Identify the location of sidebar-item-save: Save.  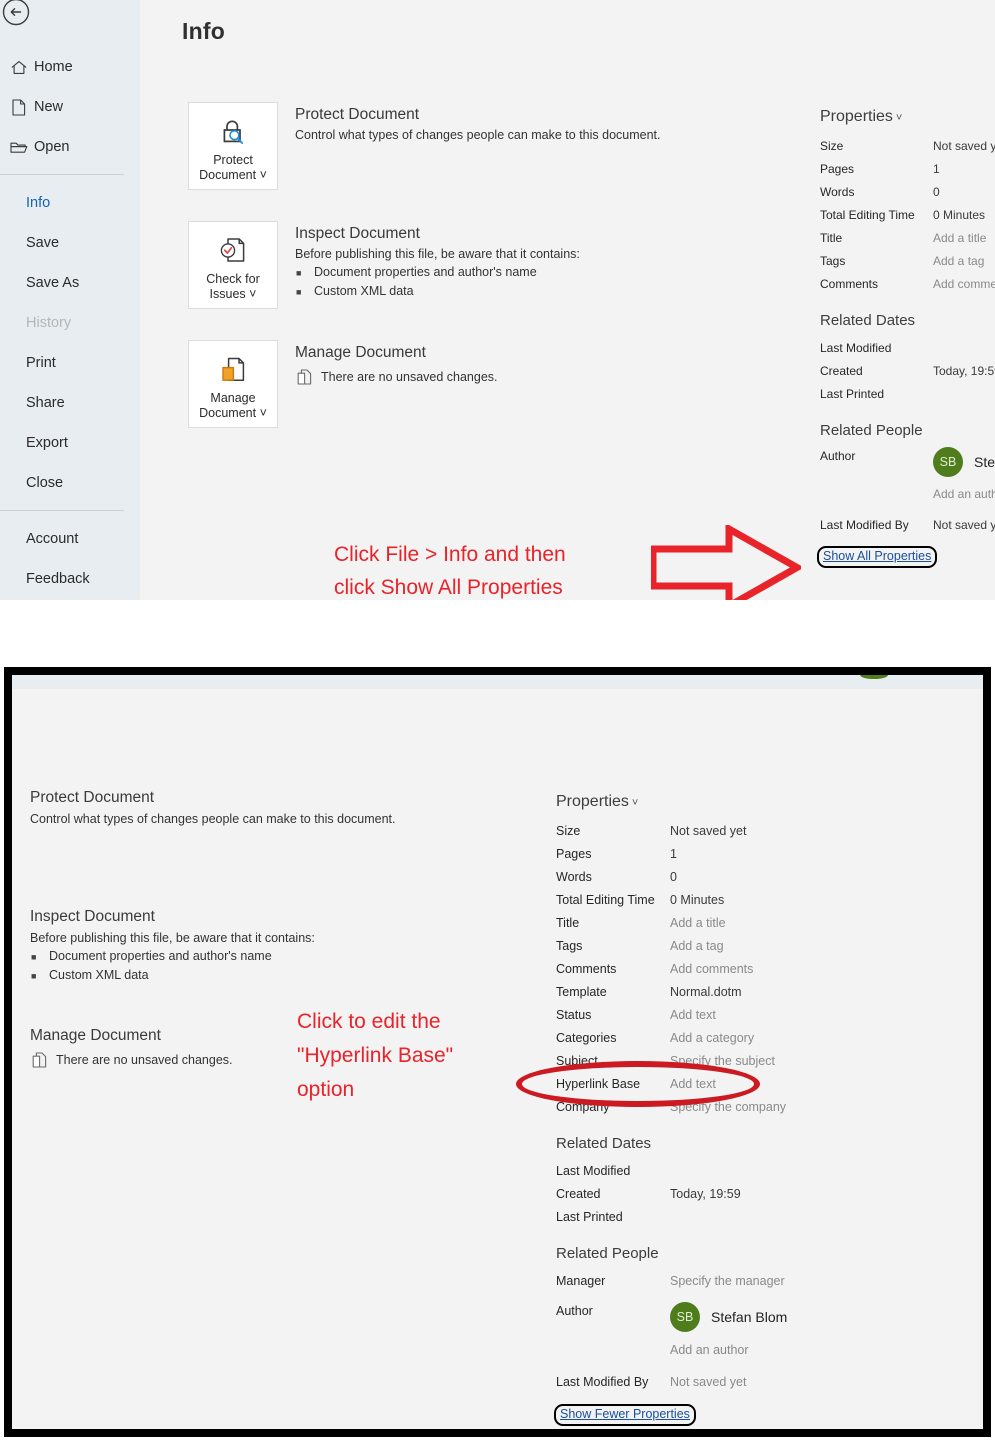
(70, 243).